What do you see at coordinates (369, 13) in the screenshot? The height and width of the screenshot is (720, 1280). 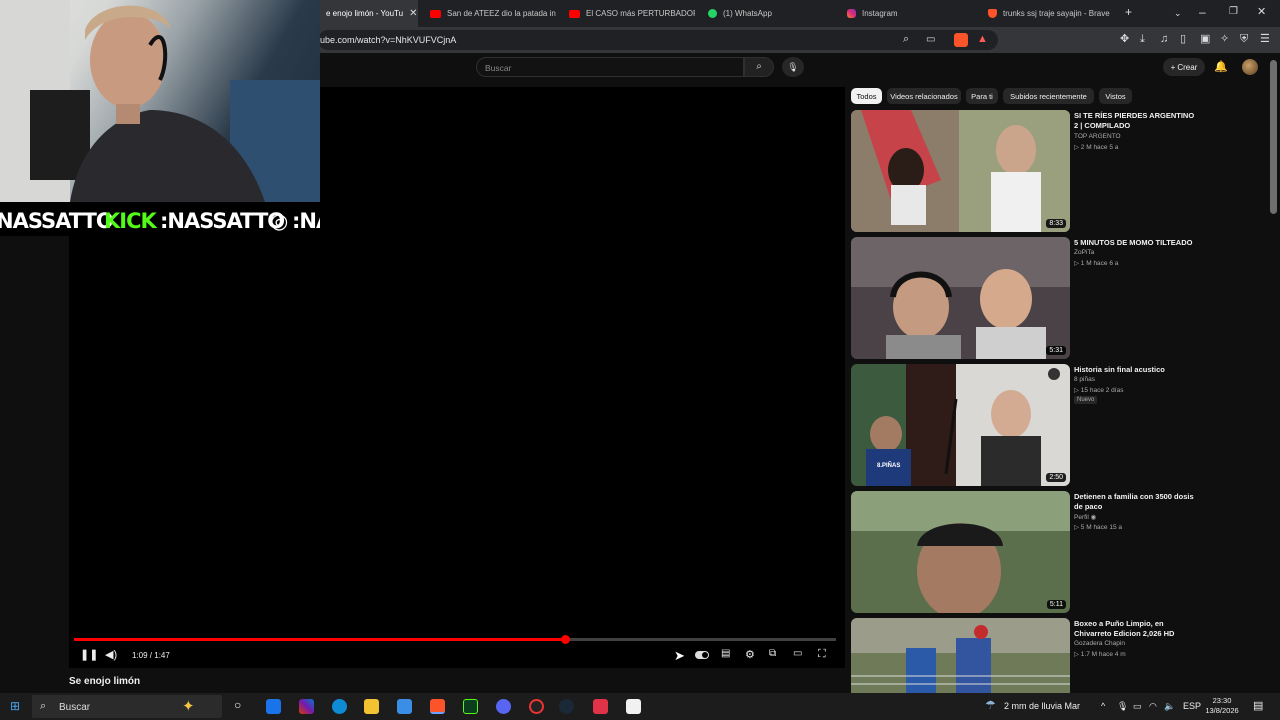 I see `tab-youtube-active: e enojo limón - YouTu ✕` at bounding box center [369, 13].